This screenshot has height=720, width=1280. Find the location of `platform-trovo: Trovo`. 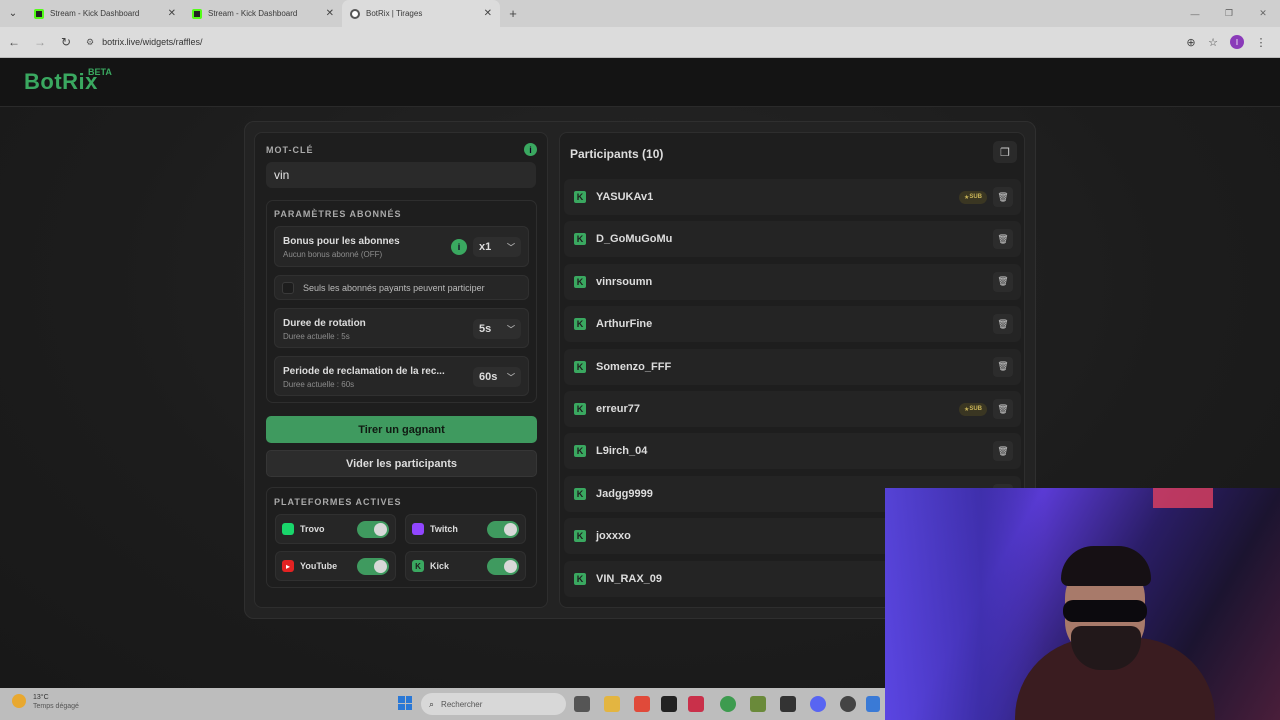

platform-trovo: Trovo is located at coordinates (335, 529).